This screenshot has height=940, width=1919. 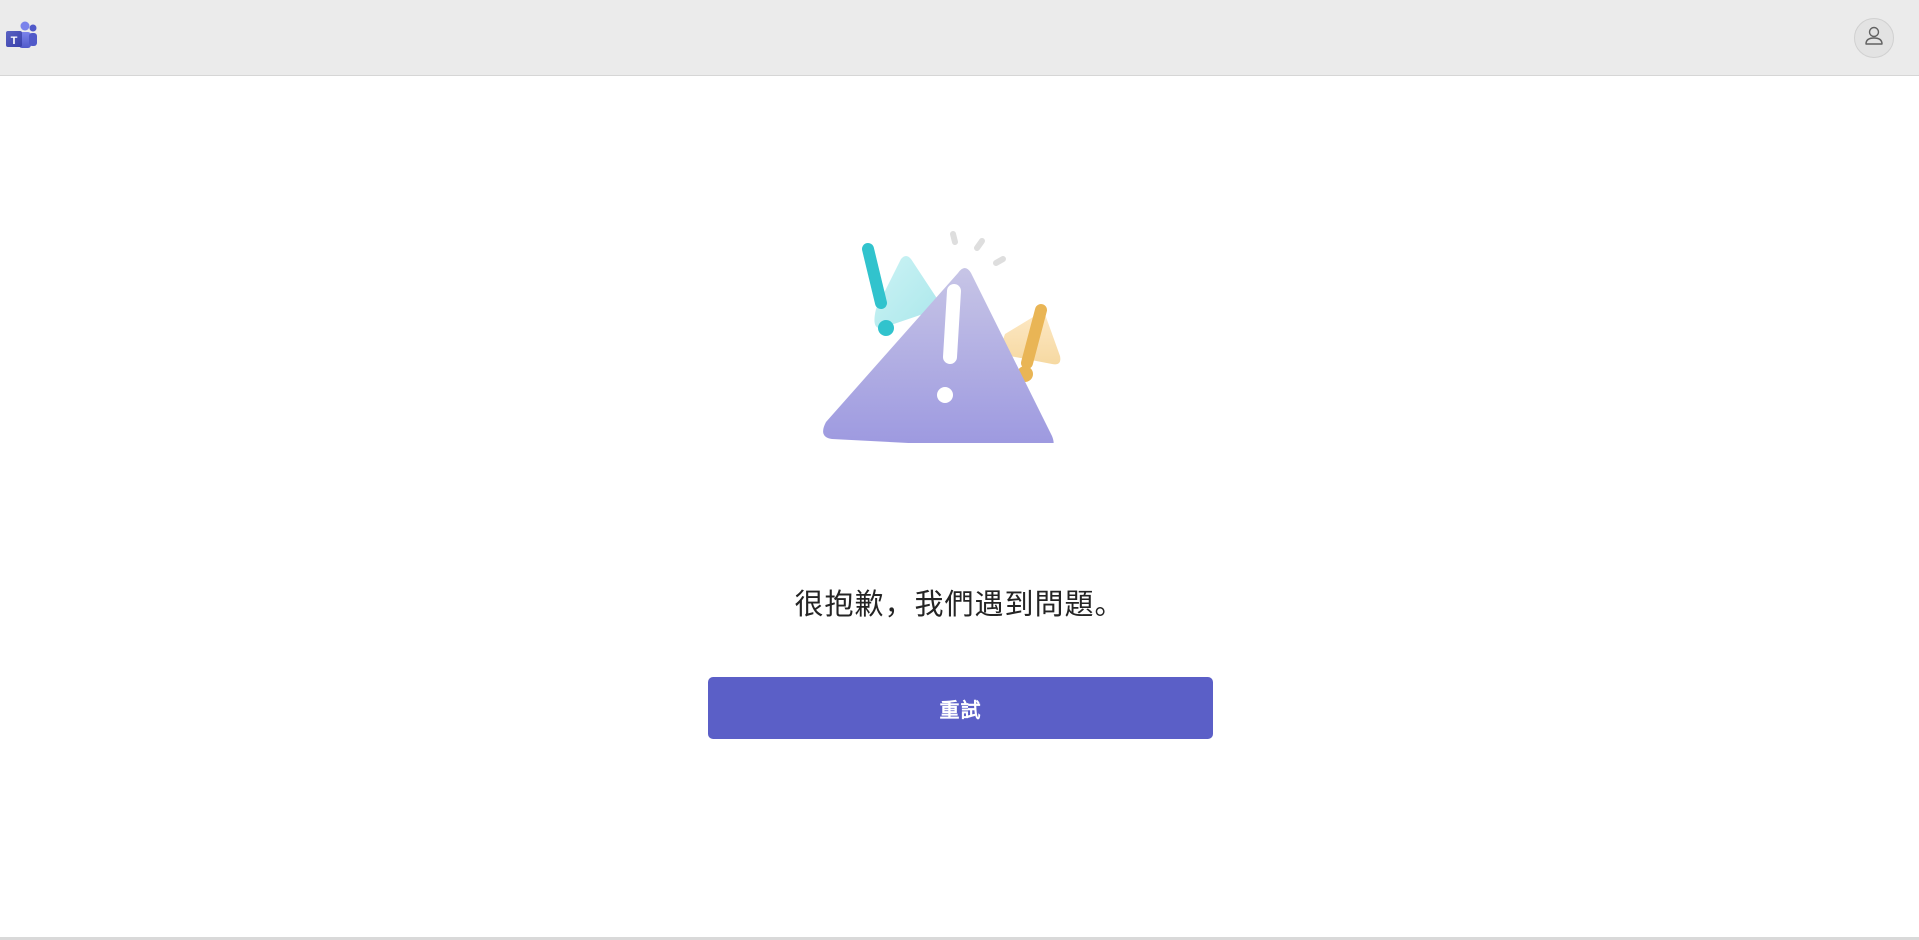 I want to click on warning-triangles-illustration, so click(x=960, y=327).